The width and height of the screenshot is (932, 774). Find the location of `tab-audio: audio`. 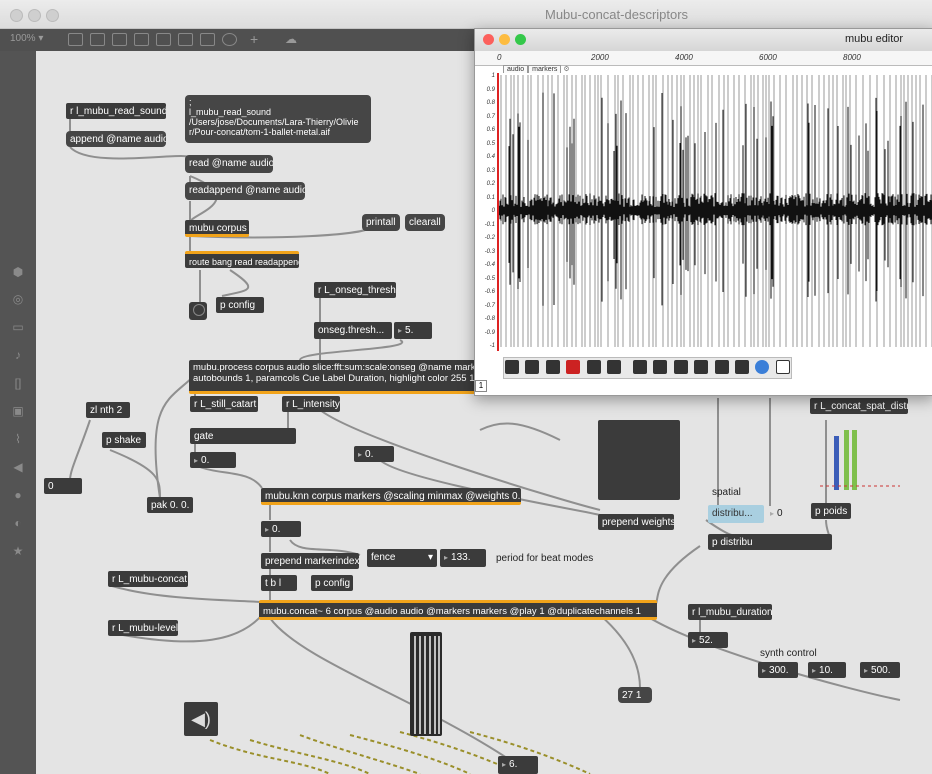

tab-audio: audio is located at coordinates (516, 69).